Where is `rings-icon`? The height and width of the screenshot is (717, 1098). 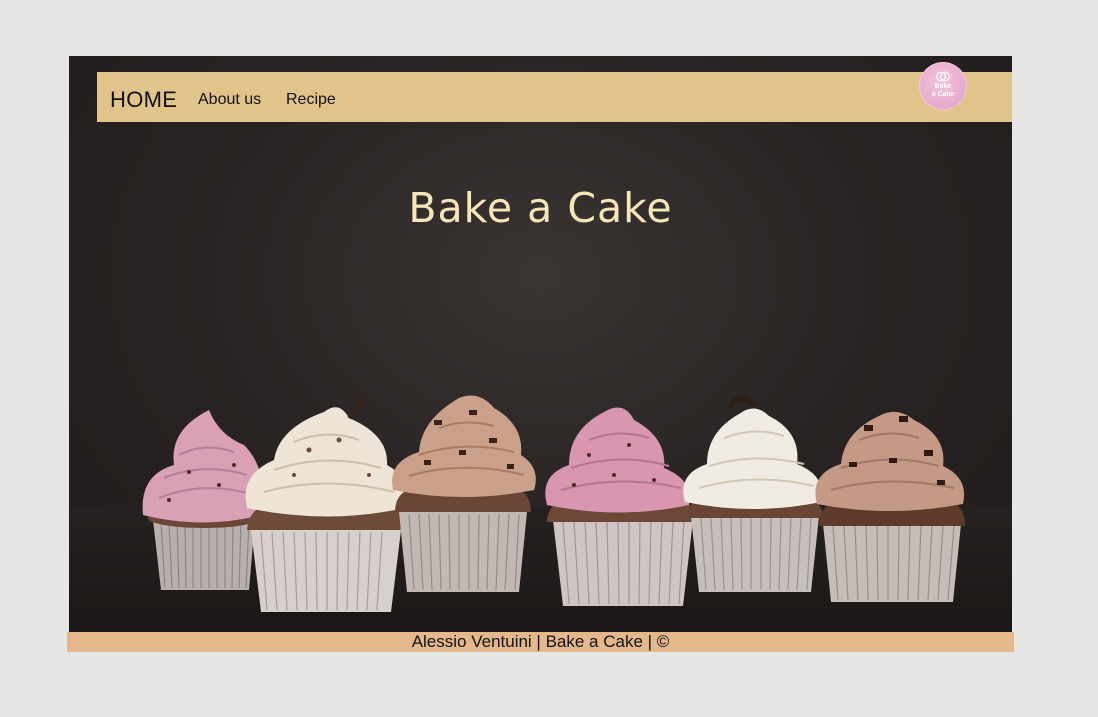 rings-icon is located at coordinates (943, 76).